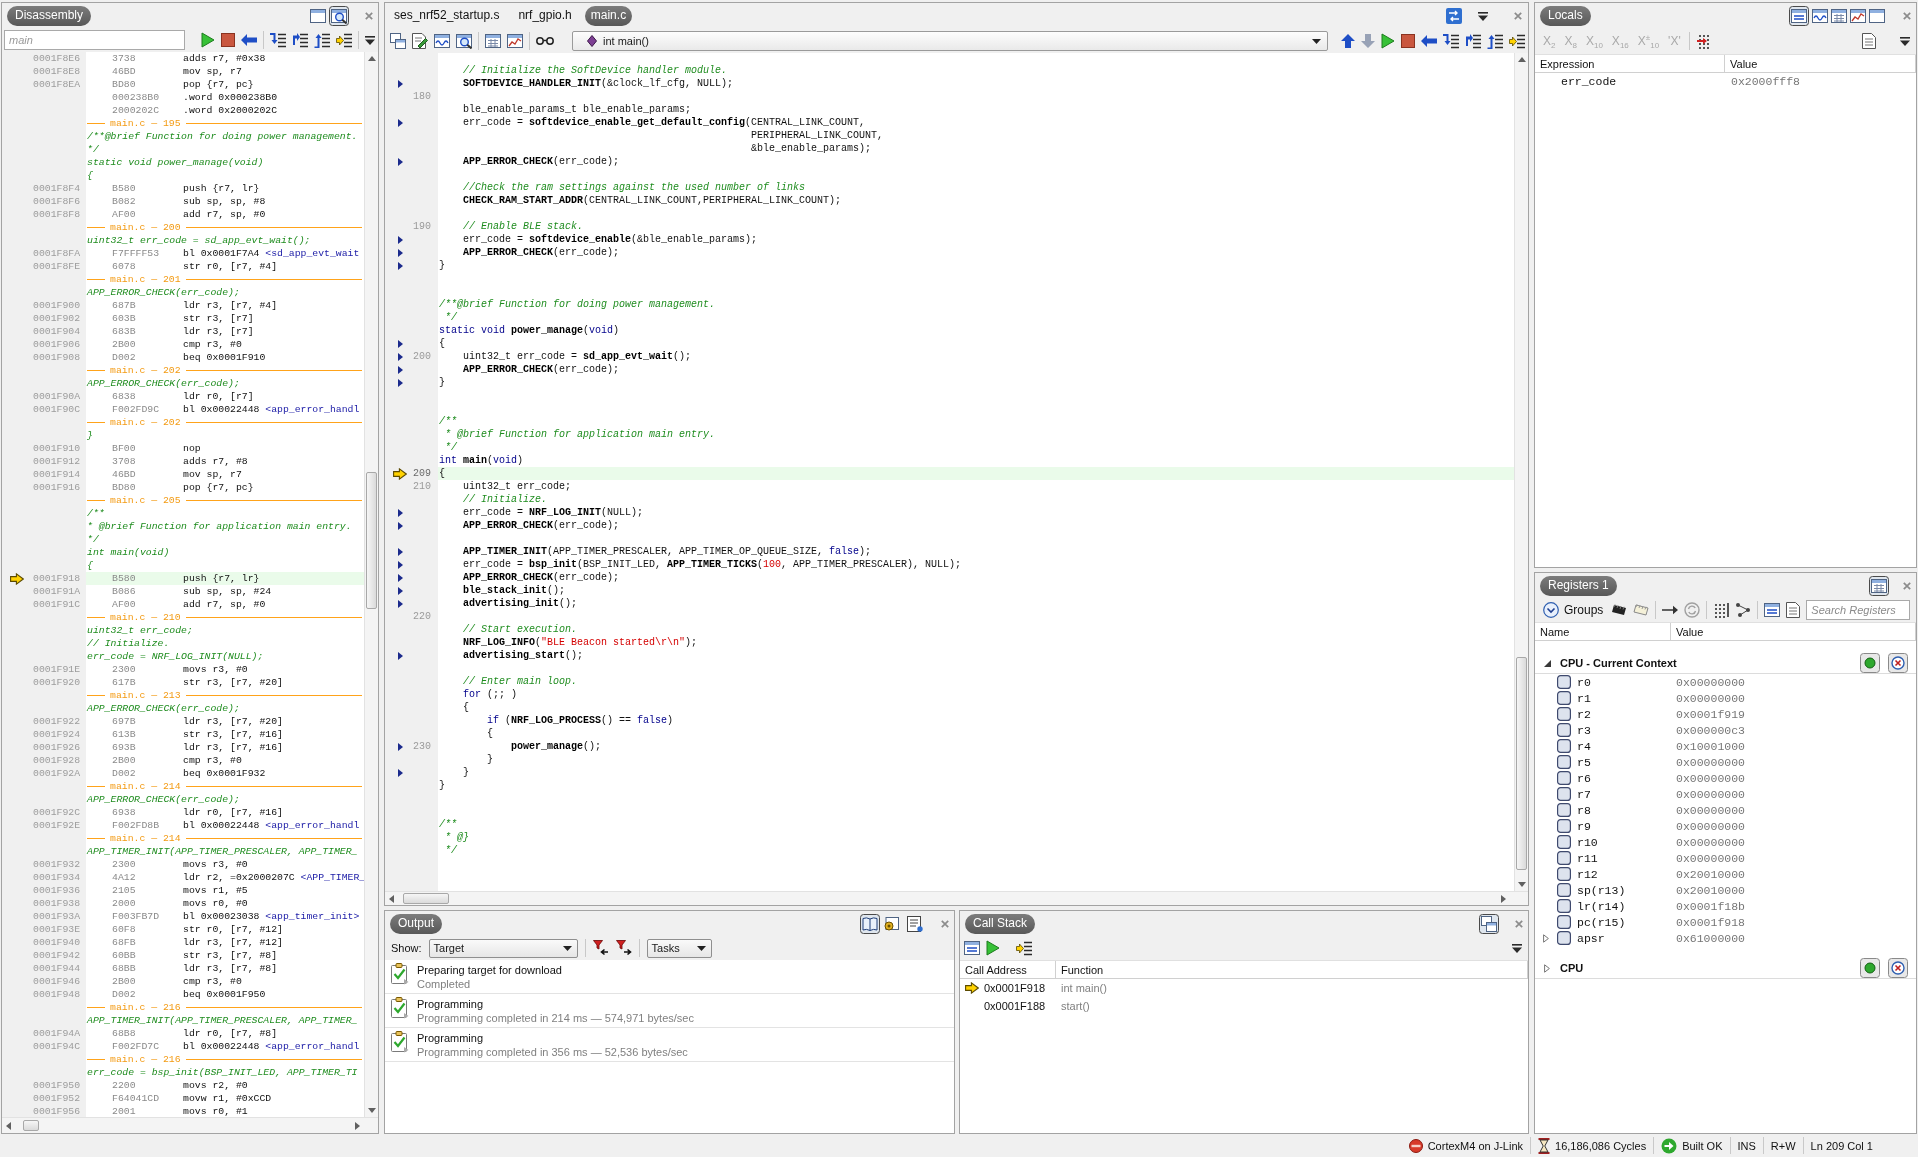  Describe the element at coordinates (870, 923) in the screenshot. I see `book-icon` at that location.